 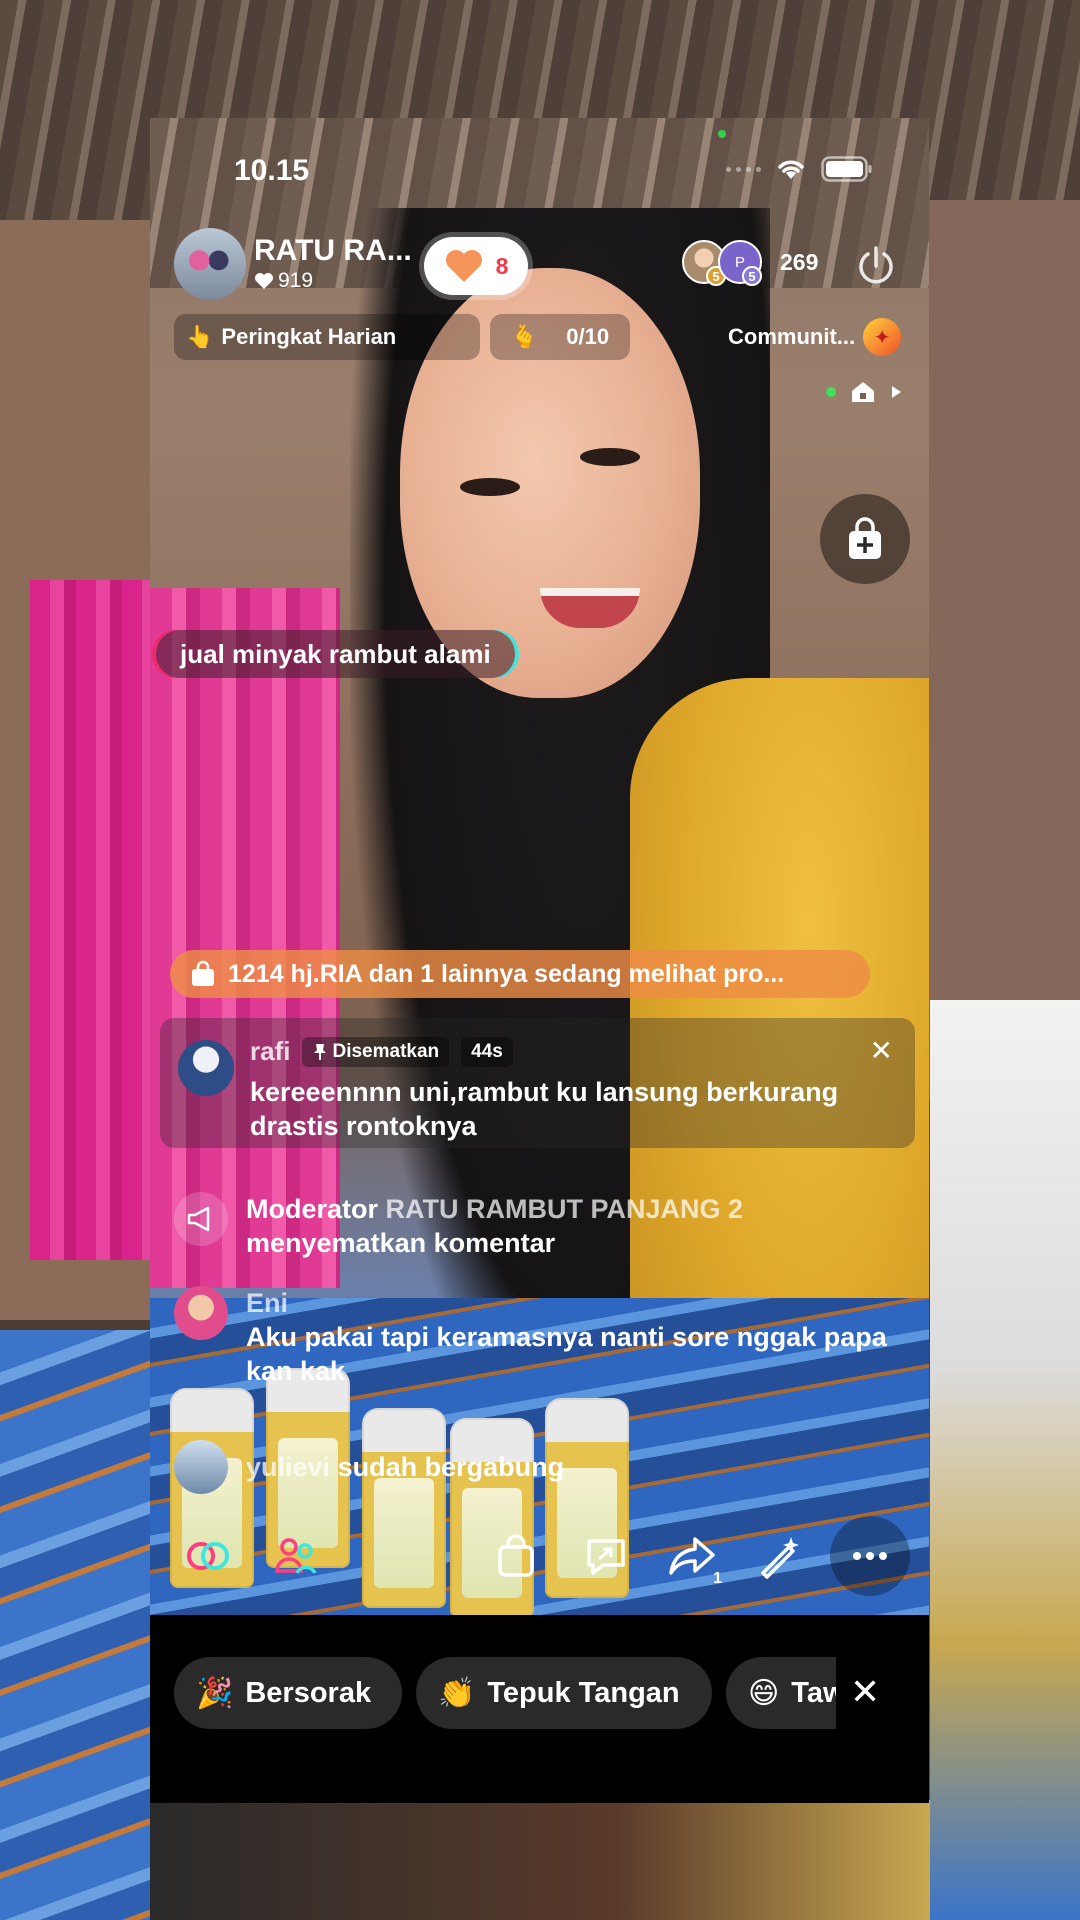 I want to click on chat-text: sudah bergabung, so click(x=451, y=1467).